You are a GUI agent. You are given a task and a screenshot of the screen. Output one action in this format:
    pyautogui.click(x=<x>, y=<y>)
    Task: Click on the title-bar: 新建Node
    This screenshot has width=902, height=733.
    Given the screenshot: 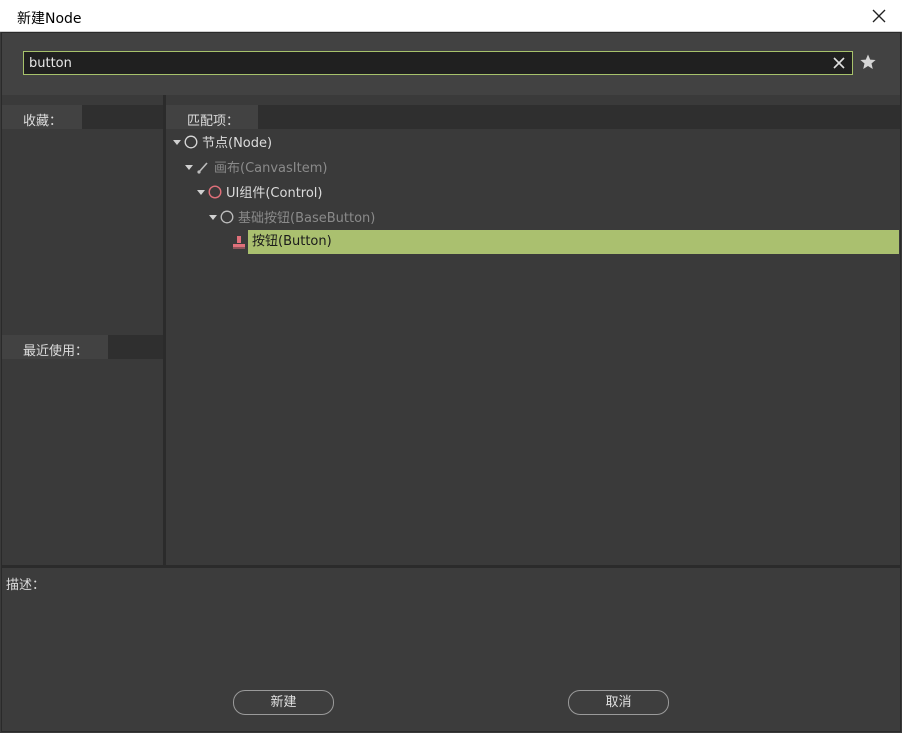 What is the action you would take?
    pyautogui.click(x=451, y=16)
    